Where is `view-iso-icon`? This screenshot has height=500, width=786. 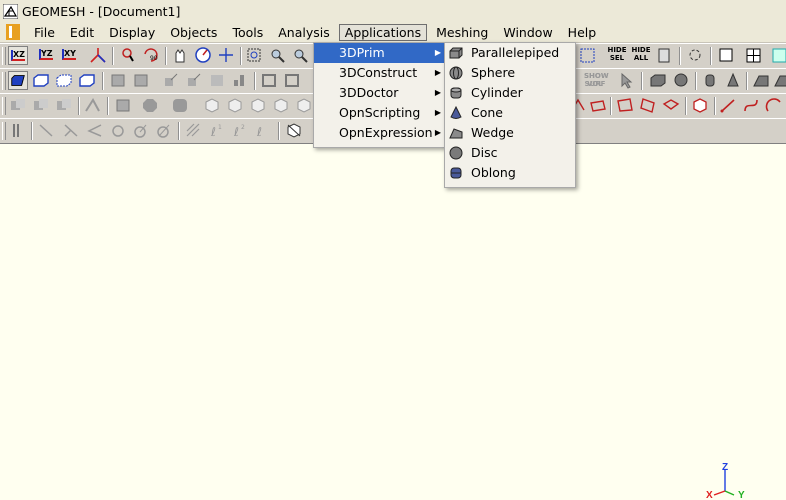
view-iso-icon is located at coordinates (98, 55).